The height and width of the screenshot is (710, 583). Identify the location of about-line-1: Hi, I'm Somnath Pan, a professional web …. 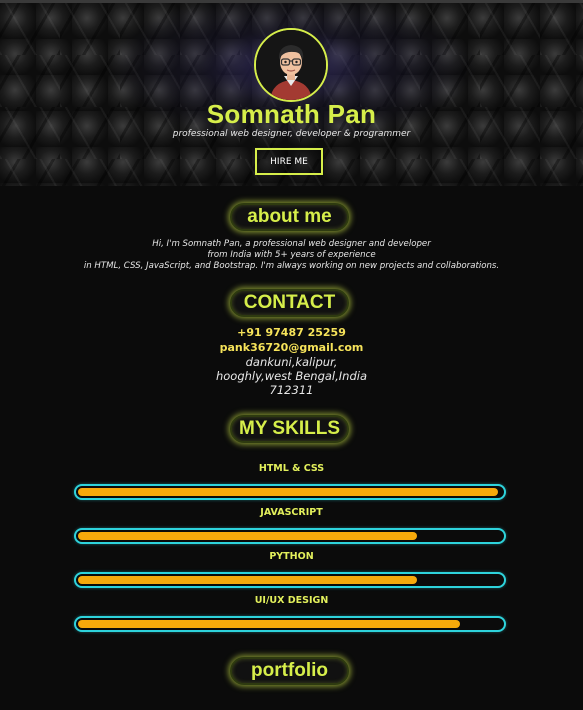
(291, 244).